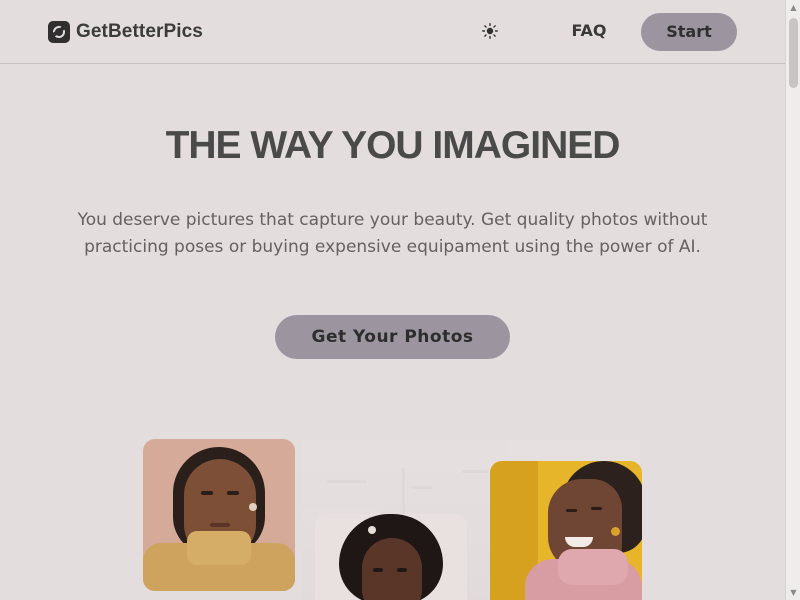 The image size is (800, 600). I want to click on faq-link: FAQ, so click(589, 31).